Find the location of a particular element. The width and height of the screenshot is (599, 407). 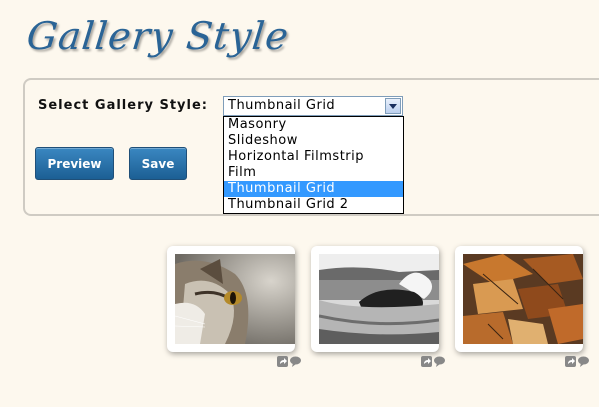

dropdown-option-thumbnail-grid: Thumbnail Grid is located at coordinates (313, 189).